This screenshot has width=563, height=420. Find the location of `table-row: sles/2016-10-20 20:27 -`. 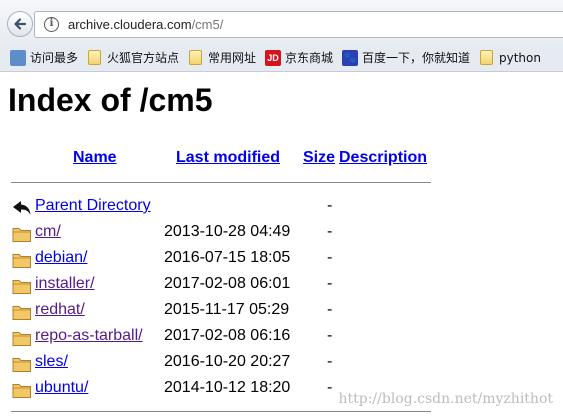

table-row: sles/2016-10-20 20:27 - is located at coordinates (280, 364).